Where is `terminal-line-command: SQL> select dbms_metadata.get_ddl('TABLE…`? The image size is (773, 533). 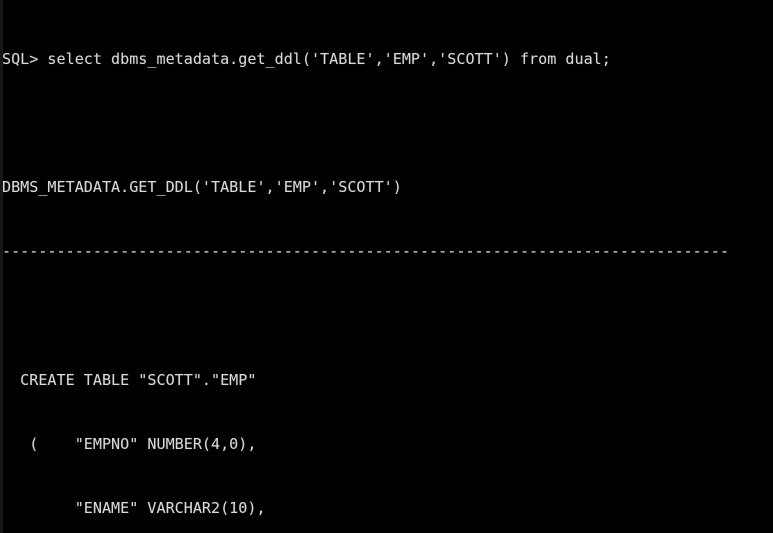
terminal-line-command: SQL> select dbms_metadata.get_ddl('TABLE… is located at coordinates (306, 58).